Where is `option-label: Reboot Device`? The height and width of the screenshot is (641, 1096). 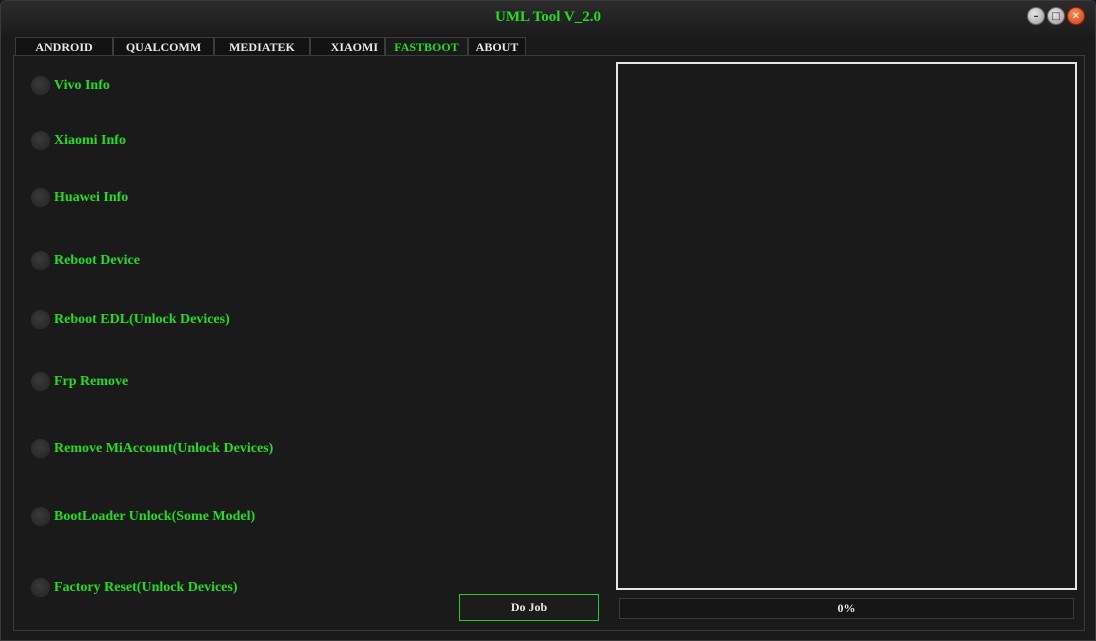 option-label: Reboot Device is located at coordinates (97, 260).